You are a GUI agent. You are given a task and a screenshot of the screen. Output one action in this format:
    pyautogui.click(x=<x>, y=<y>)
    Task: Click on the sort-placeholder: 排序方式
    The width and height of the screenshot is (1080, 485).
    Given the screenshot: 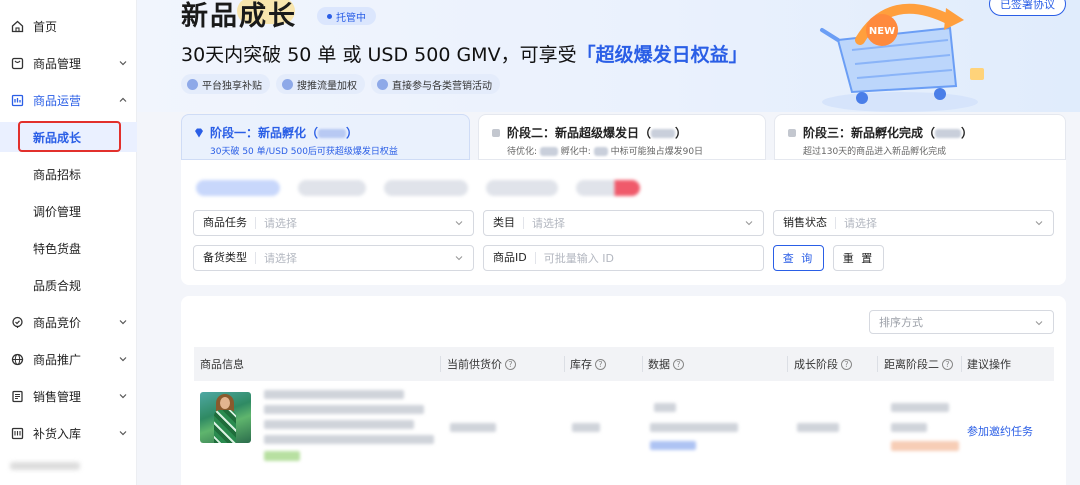 What is the action you would take?
    pyautogui.click(x=901, y=322)
    